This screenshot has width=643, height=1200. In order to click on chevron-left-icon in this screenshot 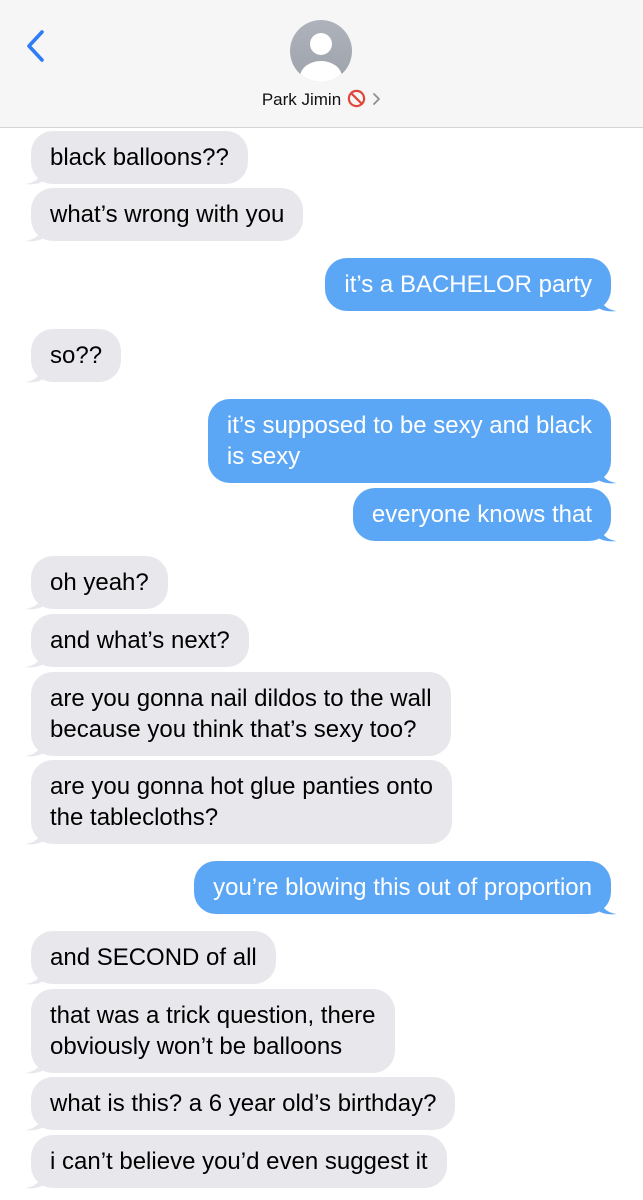, I will do `click(35, 46)`.